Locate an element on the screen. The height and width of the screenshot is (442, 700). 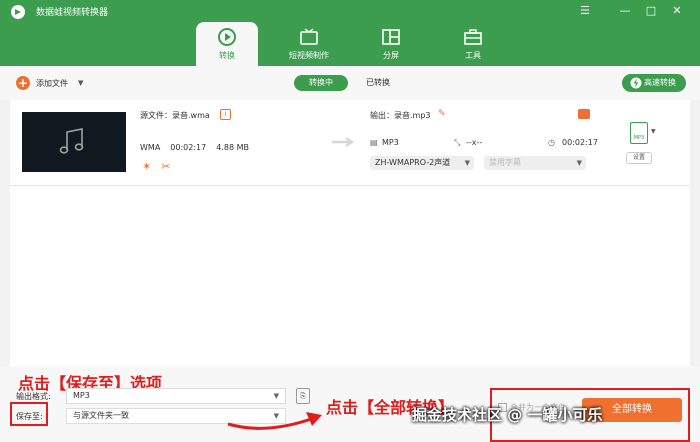
subtitle-value: 禁用字幕 is located at coordinates (505, 162).